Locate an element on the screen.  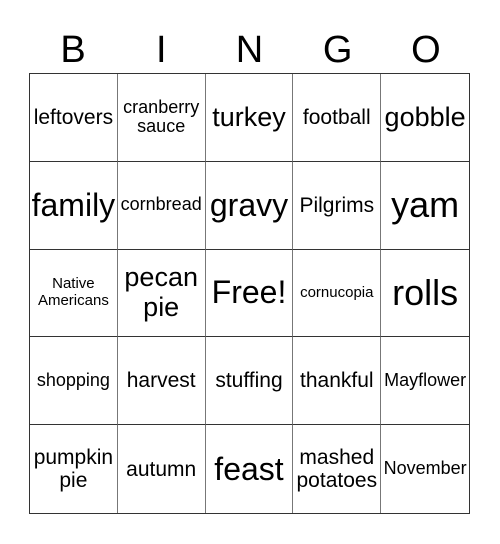
bingo-cell: pecan pie is located at coordinates (161, 293).